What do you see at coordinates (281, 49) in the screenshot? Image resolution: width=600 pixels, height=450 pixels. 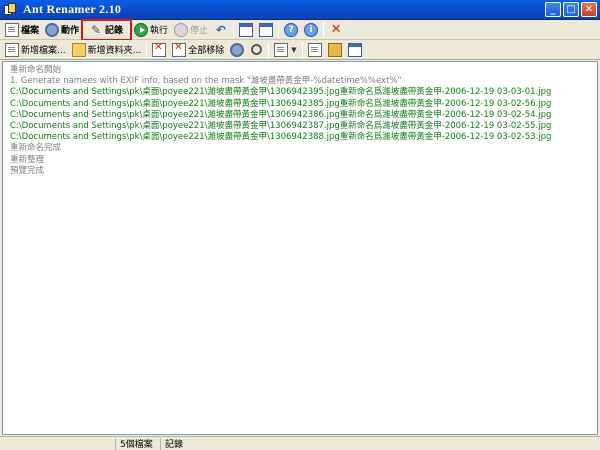 I see `move-icon` at bounding box center [281, 49].